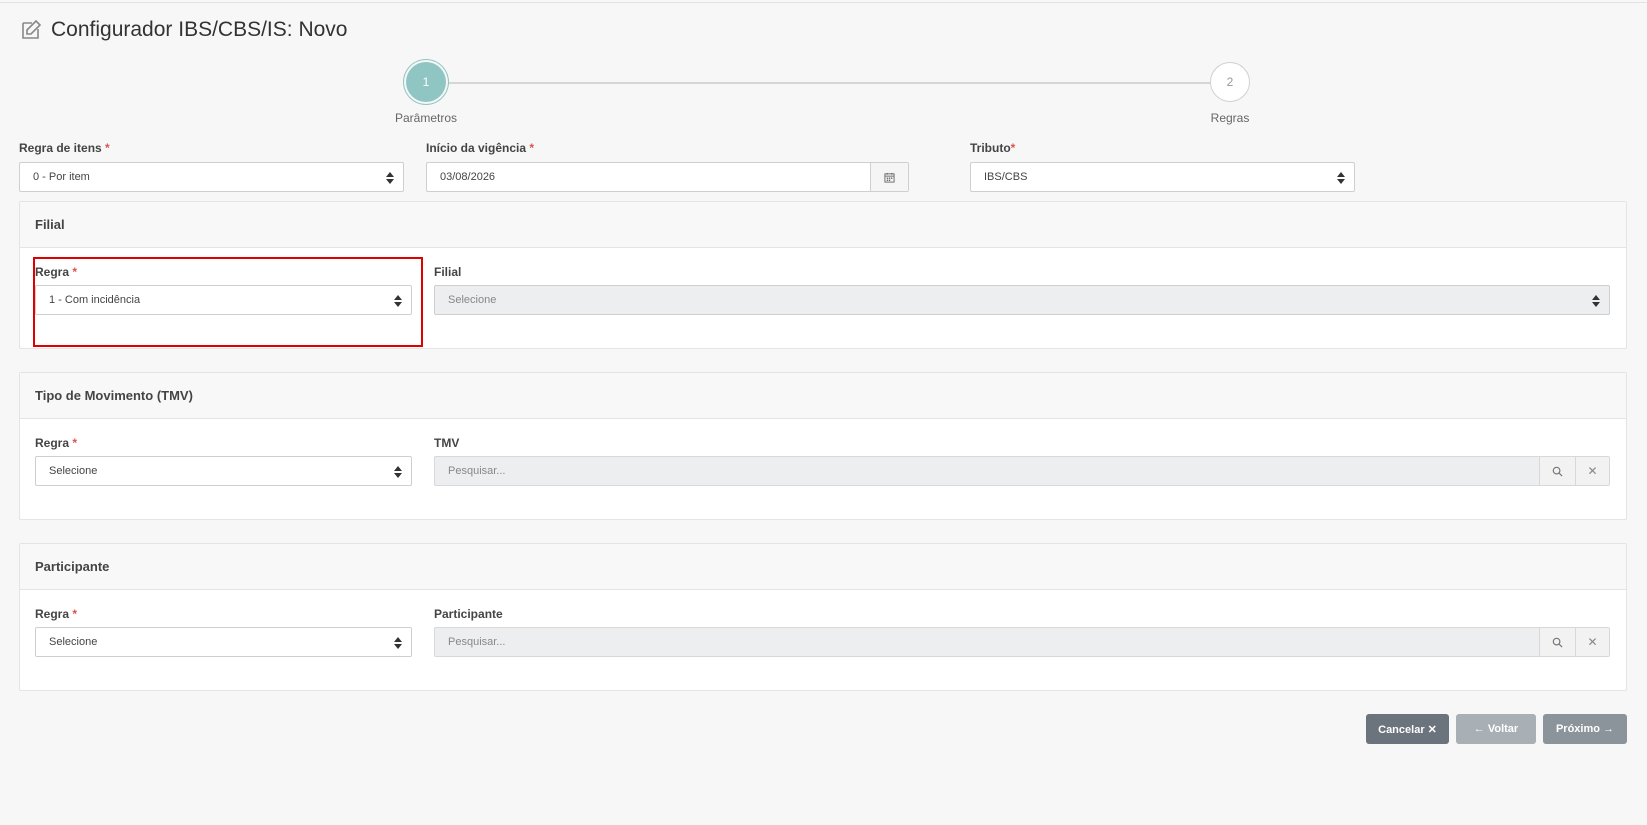  What do you see at coordinates (823, 225) in the screenshot?
I see `panel-title: Filial` at bounding box center [823, 225].